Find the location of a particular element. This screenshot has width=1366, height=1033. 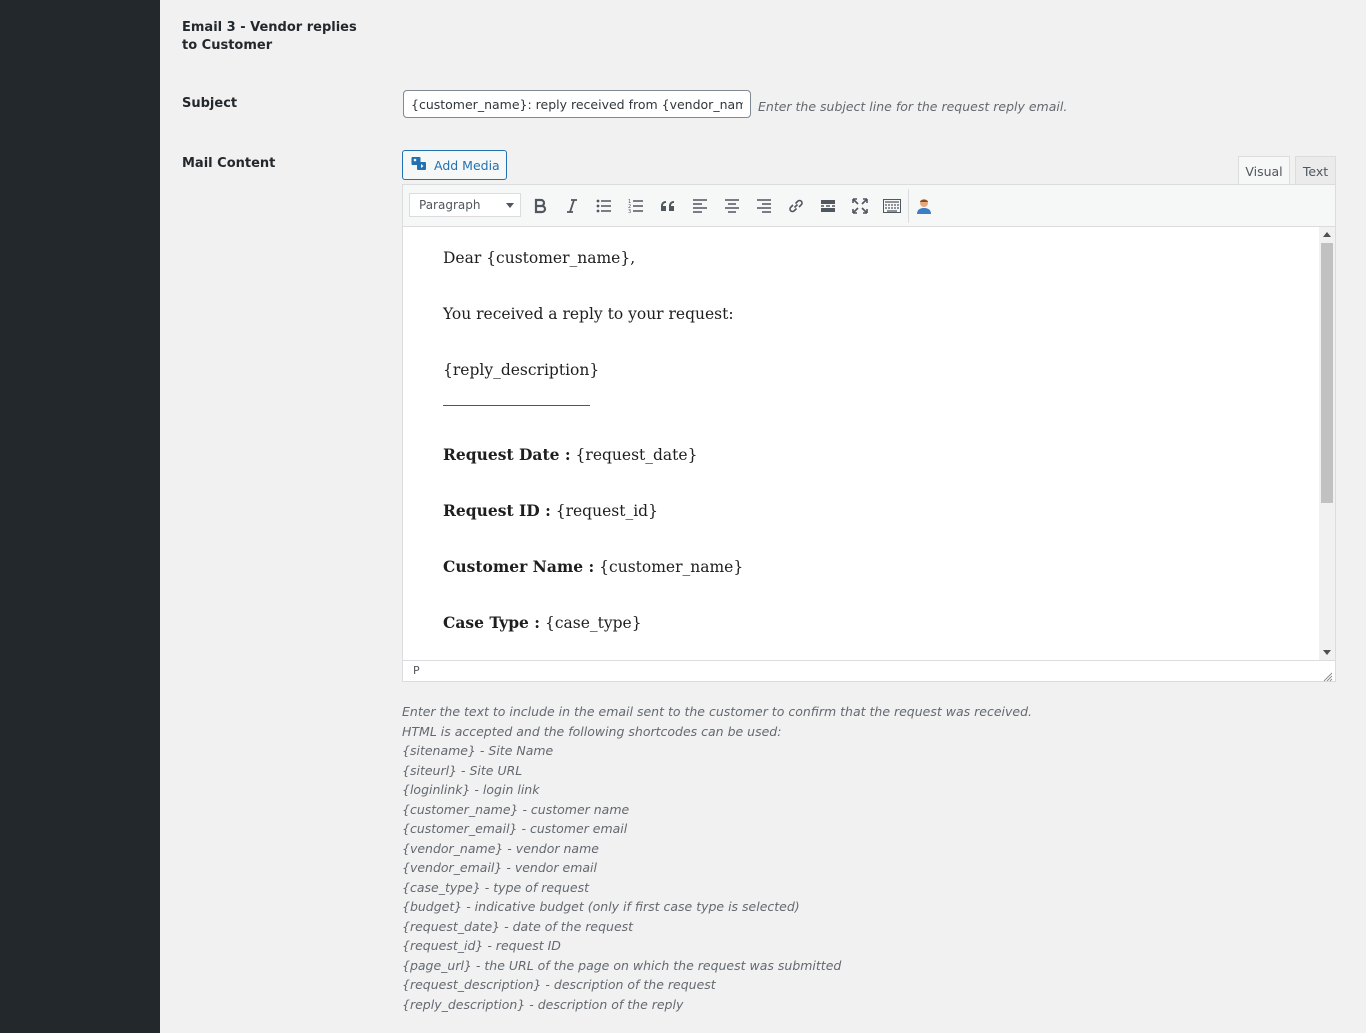

read-more-button is located at coordinates (828, 206).